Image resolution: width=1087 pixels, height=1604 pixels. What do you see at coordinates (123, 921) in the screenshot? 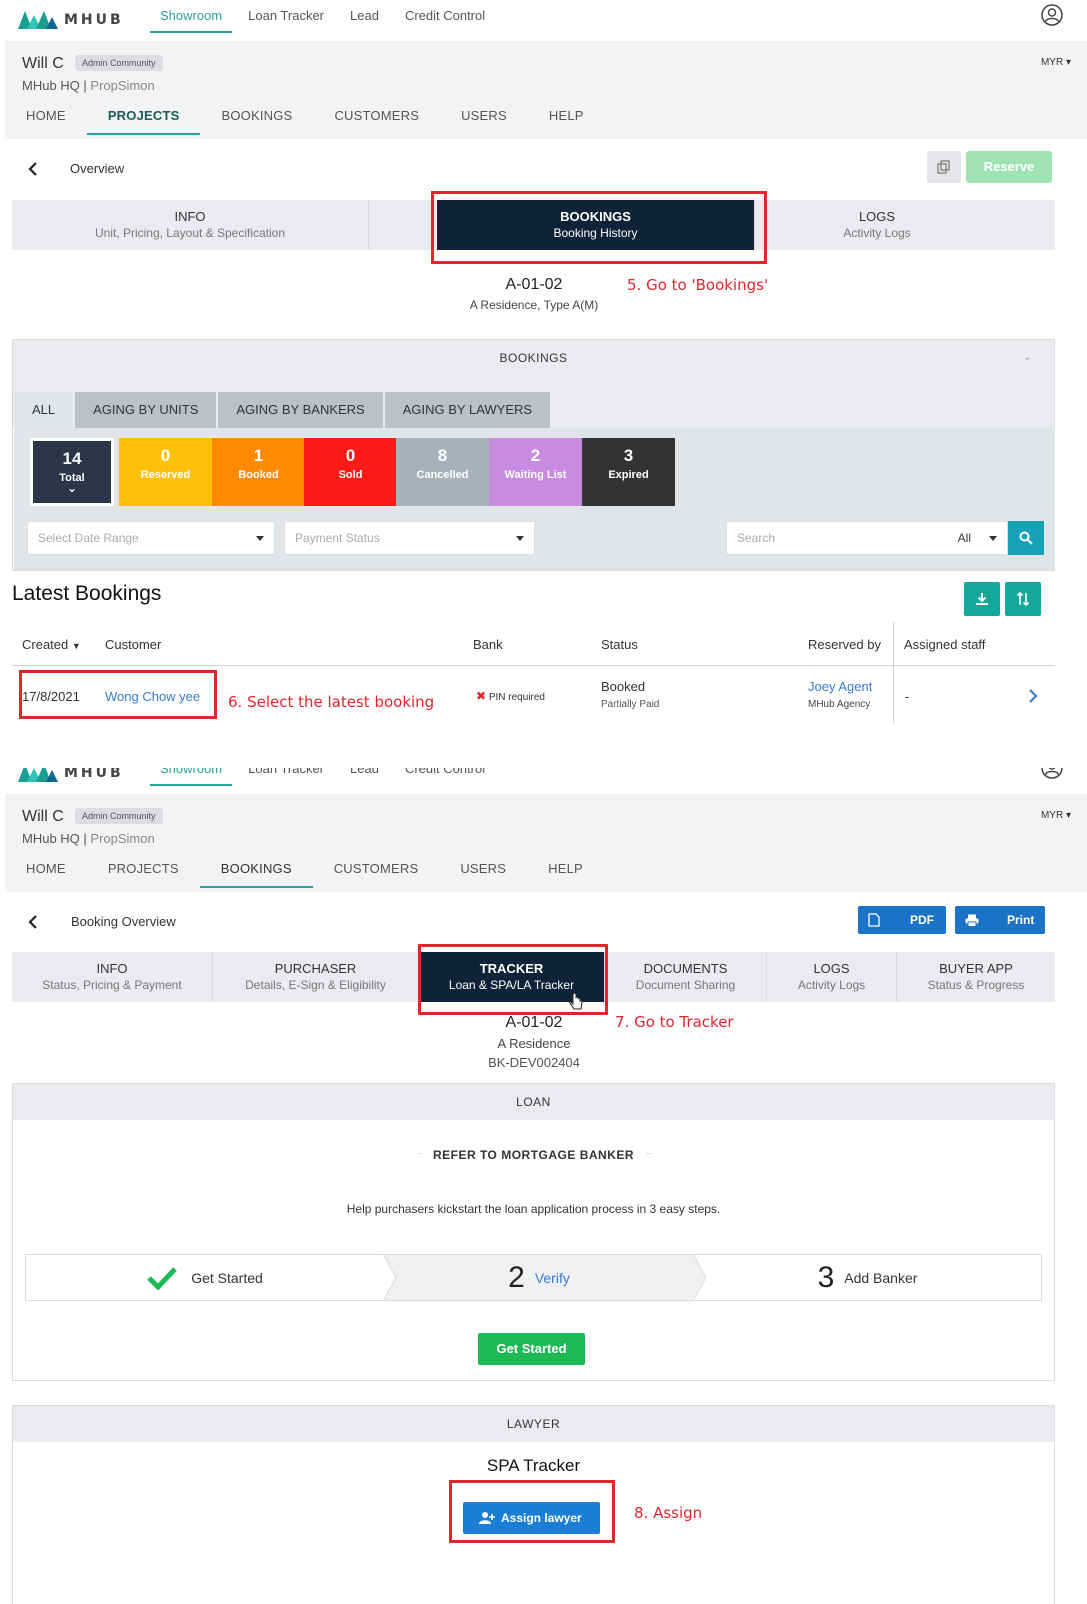
I see `page-title: Booking Overview` at bounding box center [123, 921].